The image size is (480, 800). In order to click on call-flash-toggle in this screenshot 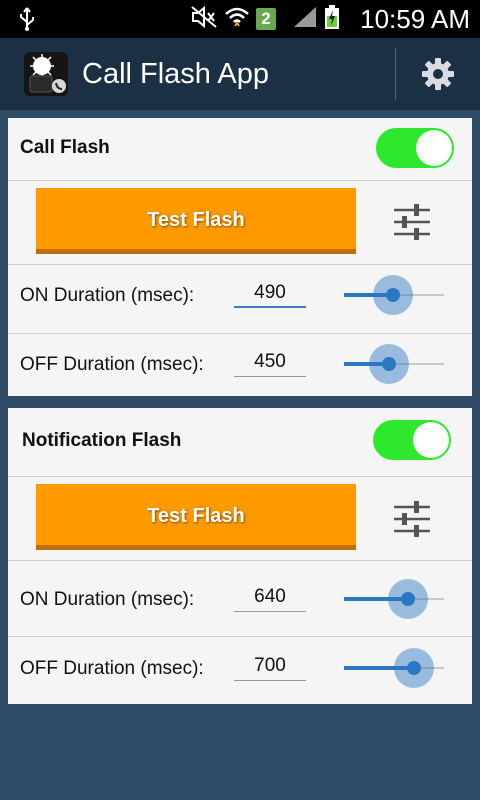, I will do `click(415, 148)`.